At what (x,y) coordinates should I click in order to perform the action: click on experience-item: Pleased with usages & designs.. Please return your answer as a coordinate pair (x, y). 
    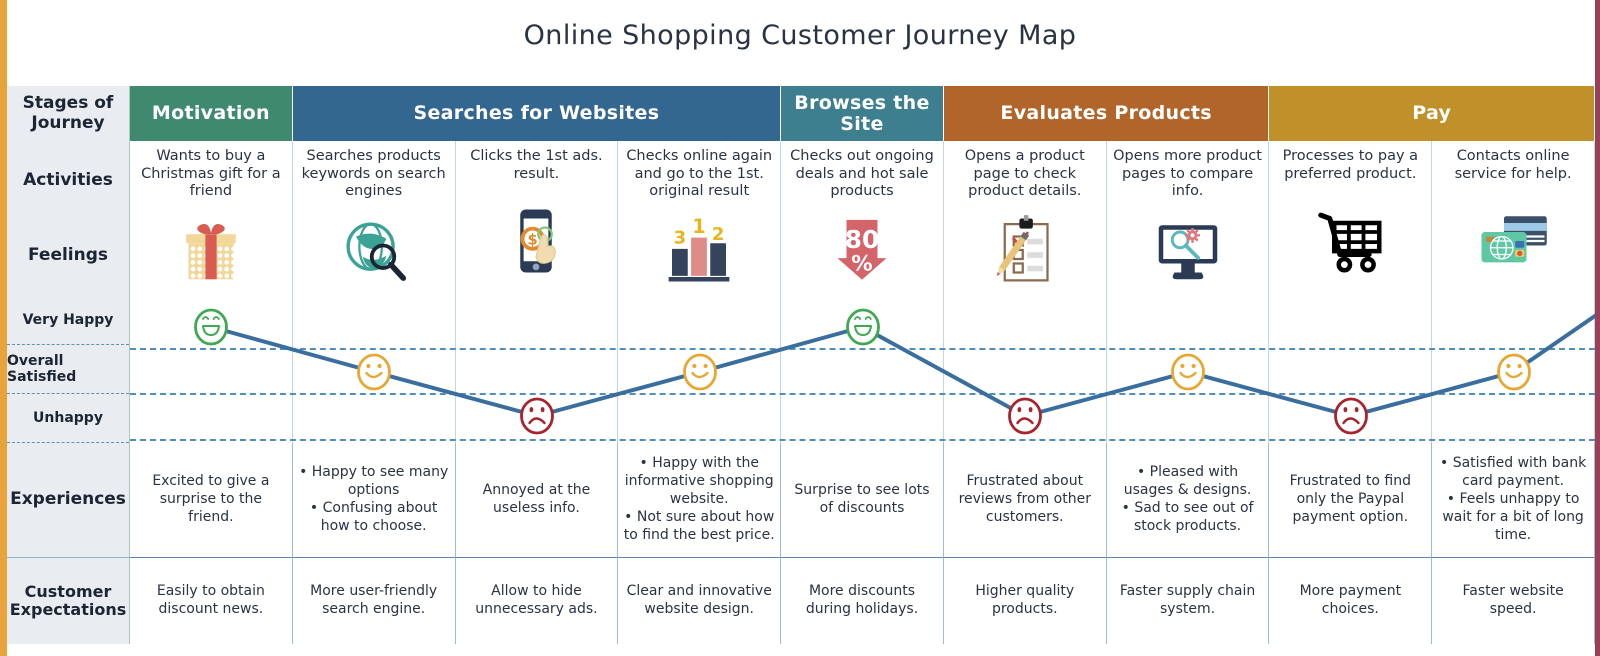
    Looking at the image, I should click on (1188, 482).